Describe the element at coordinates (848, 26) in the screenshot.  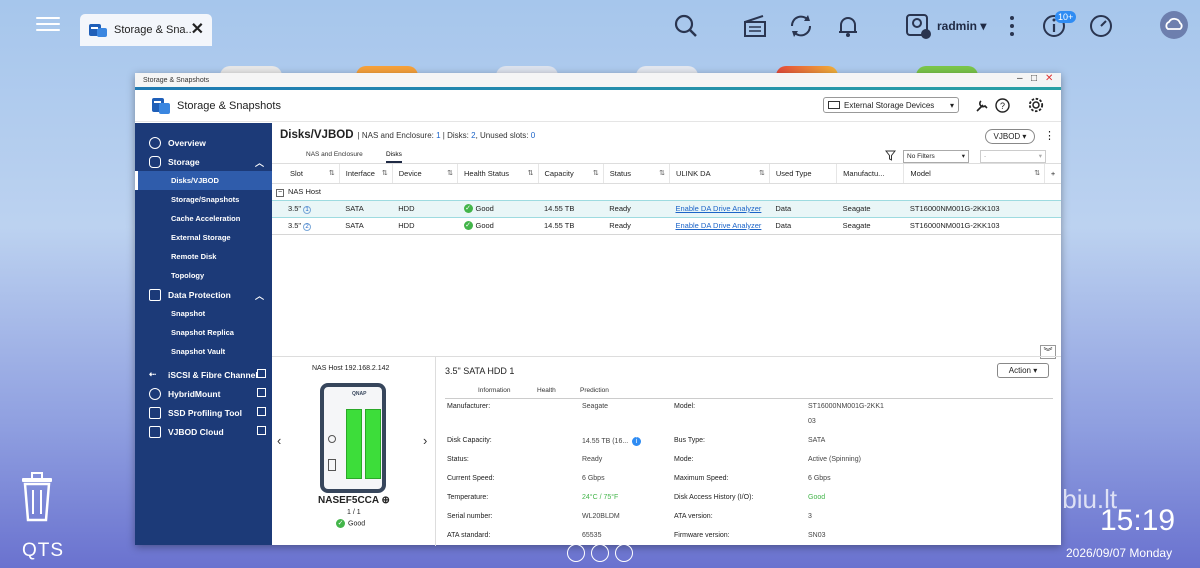
I see `bell-icon` at that location.